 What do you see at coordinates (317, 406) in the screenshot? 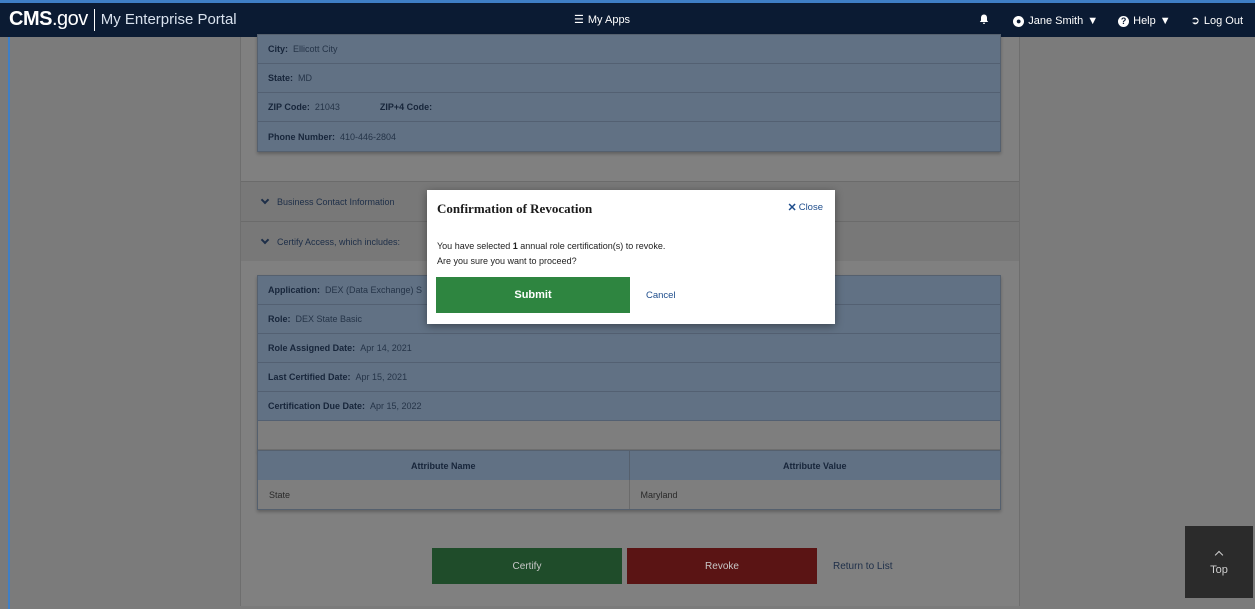
I see `due-date-label: Certification Due Date:` at bounding box center [317, 406].